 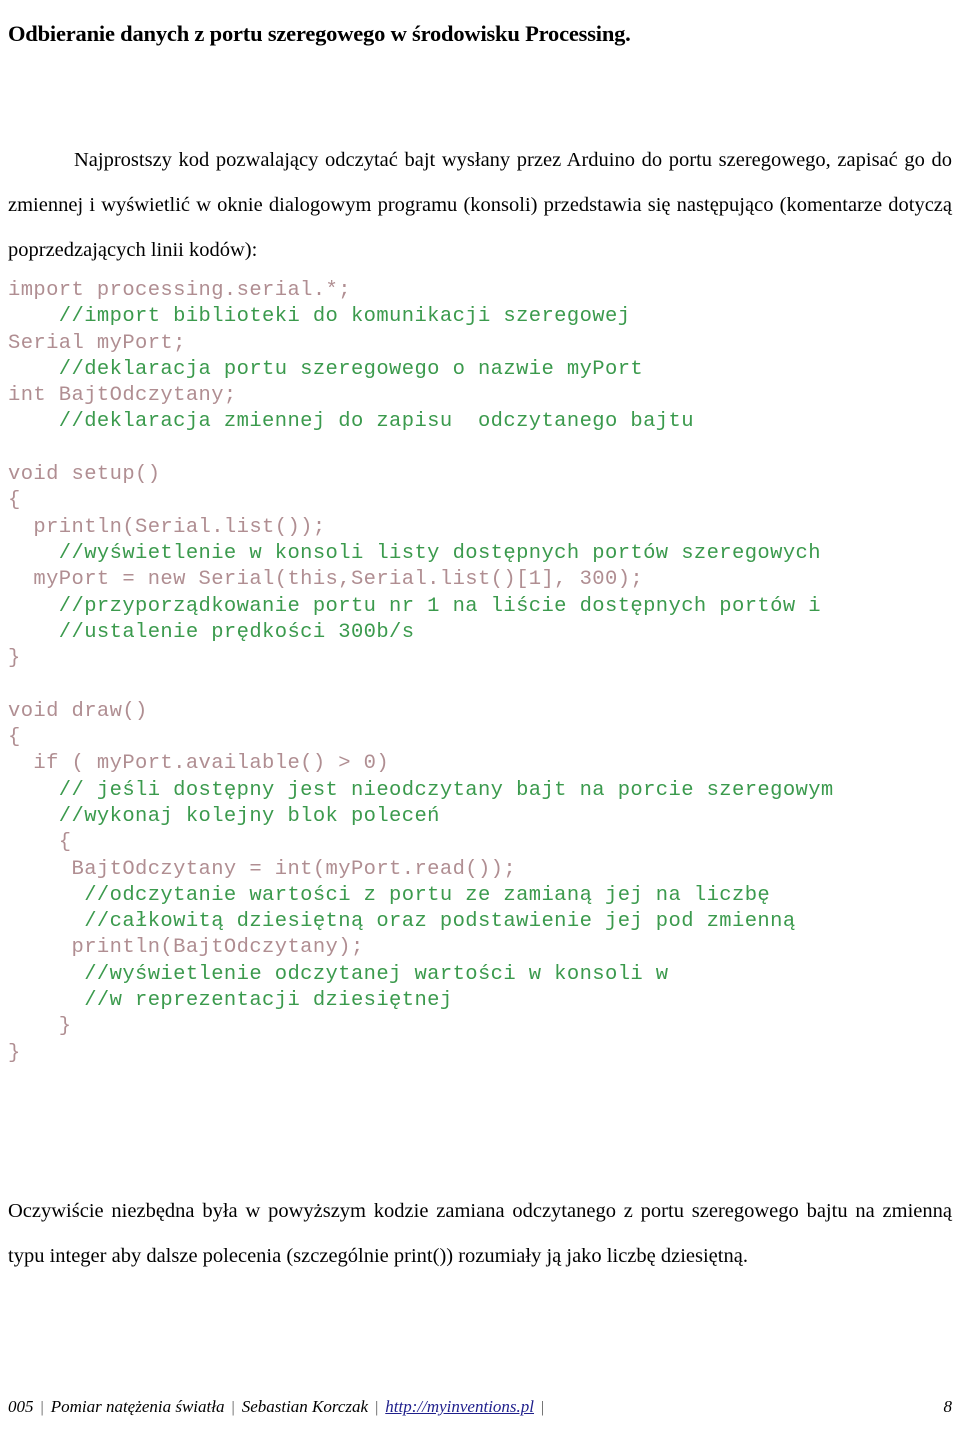 I want to click on code-line: Serial myPort;, so click(x=97, y=343).